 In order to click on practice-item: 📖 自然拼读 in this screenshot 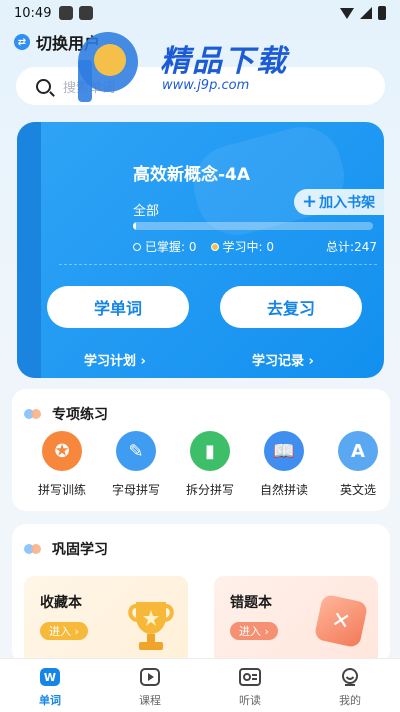, I will do `click(284, 464)`.